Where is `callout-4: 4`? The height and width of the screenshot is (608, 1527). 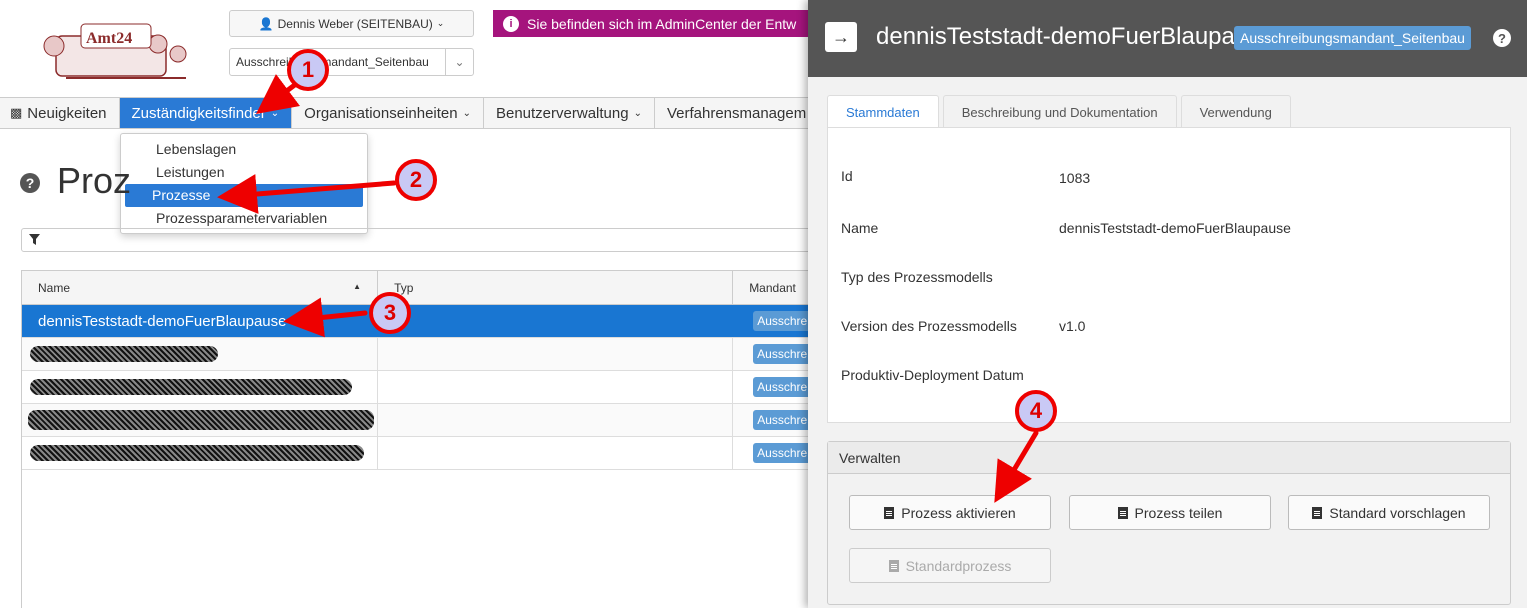
callout-4: 4 is located at coordinates (1036, 411).